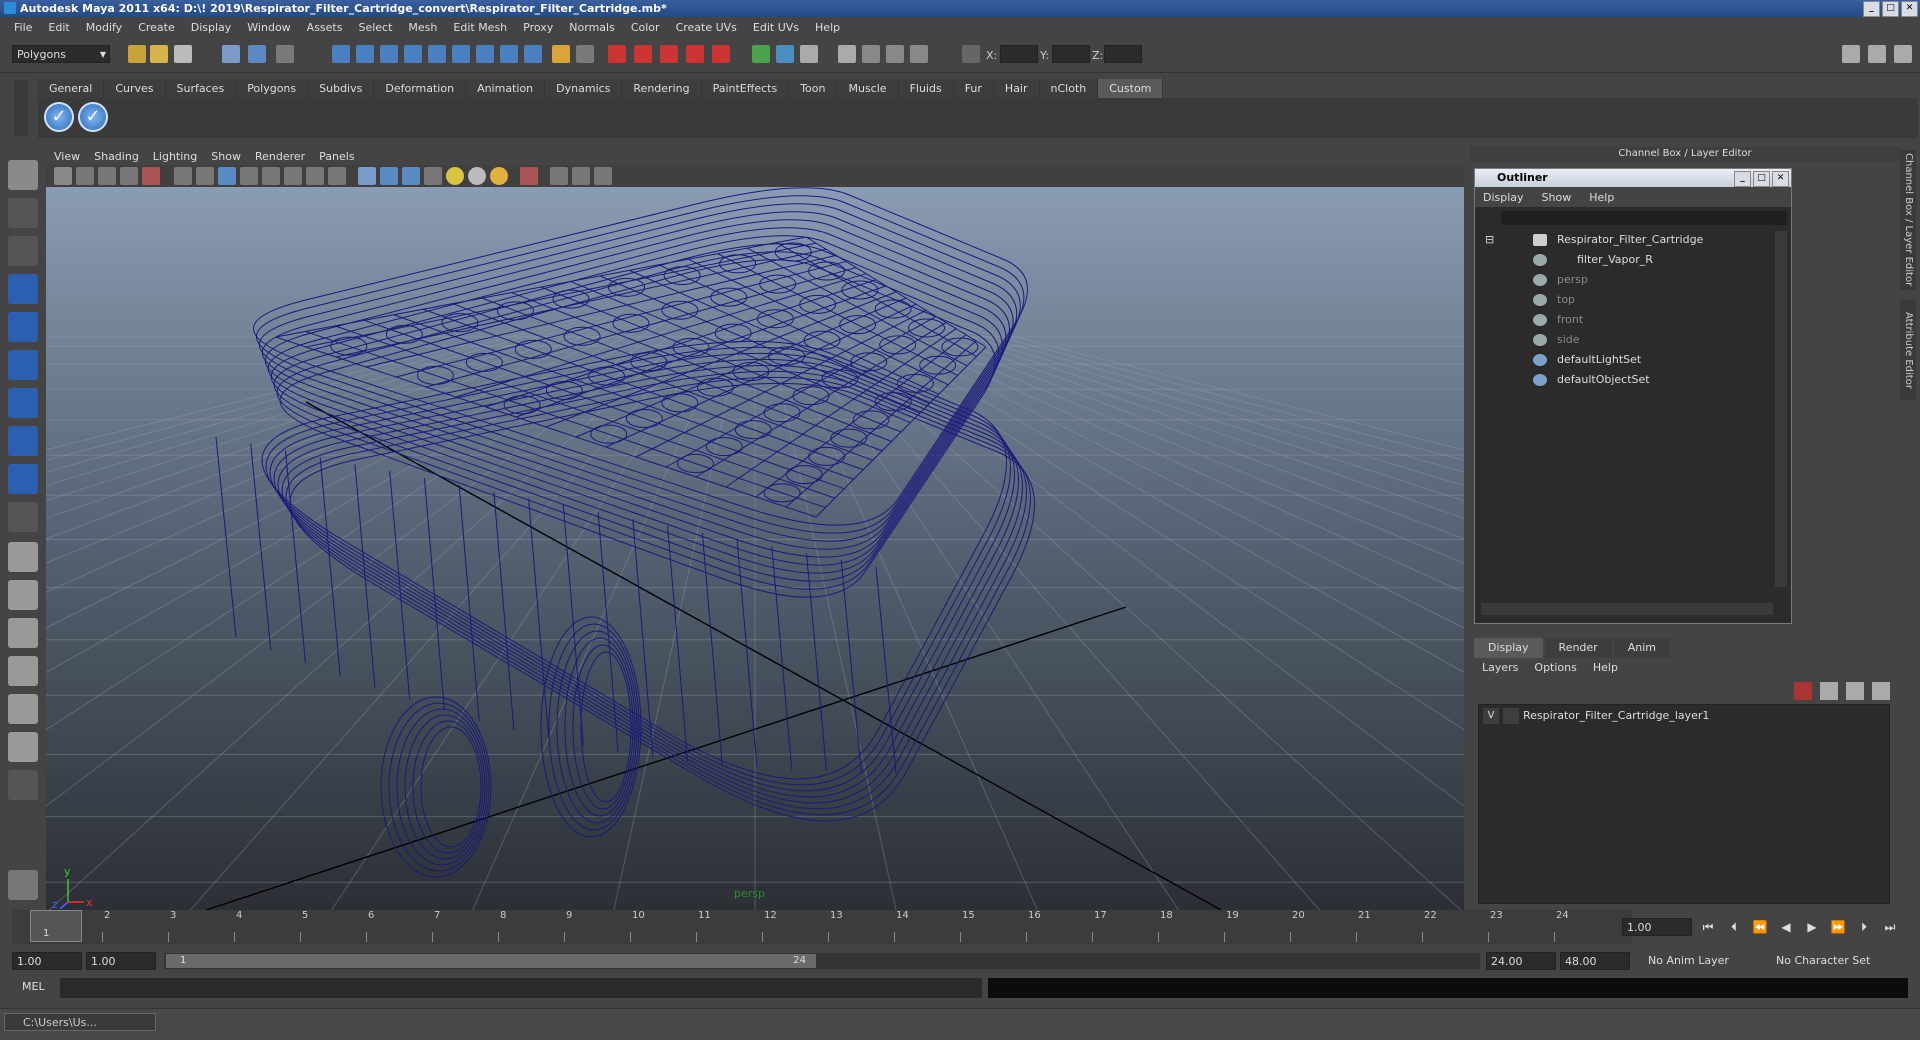 The image size is (1920, 1040). Describe the element at coordinates (23, 671) in the screenshot. I see `layout-graph-icon` at that location.